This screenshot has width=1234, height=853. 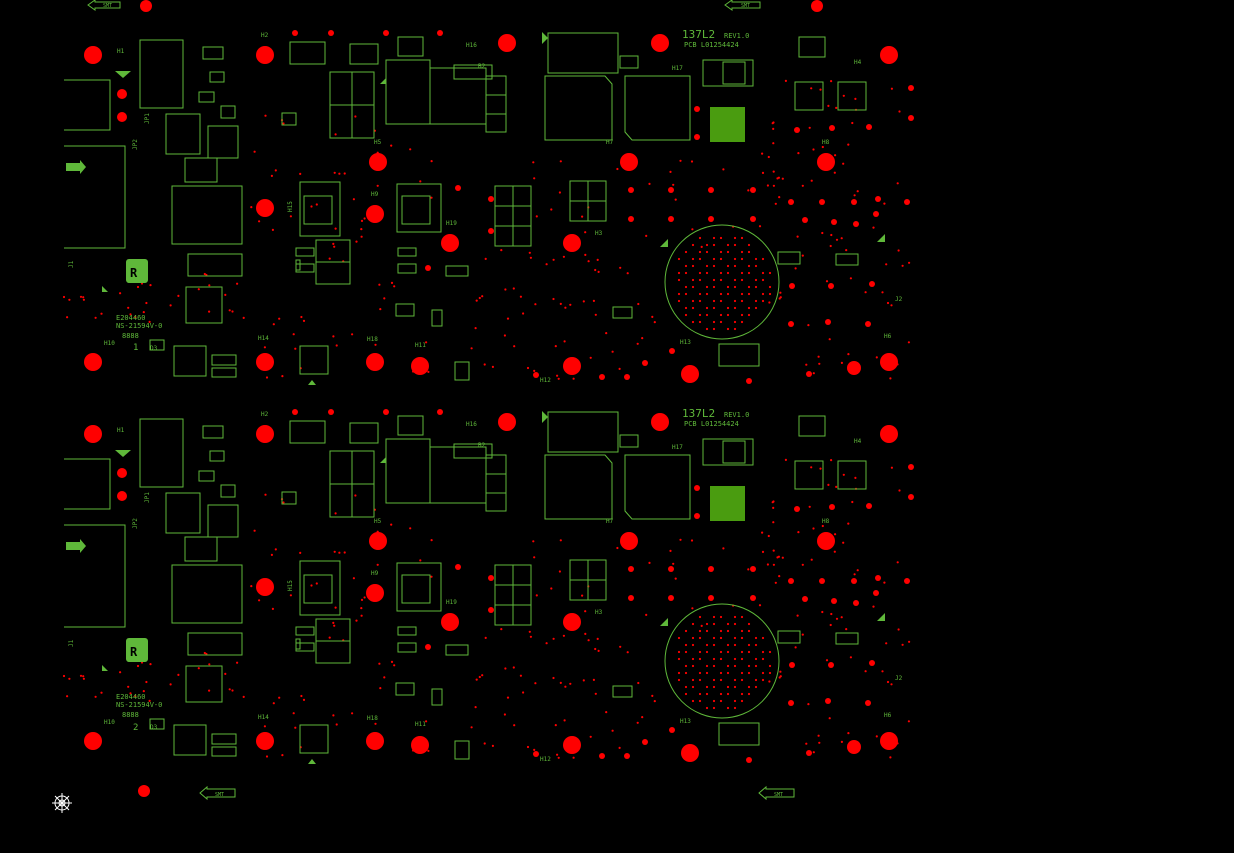 What do you see at coordinates (62, 803) in the screenshot?
I see `crosshair-cursor-icon` at bounding box center [62, 803].